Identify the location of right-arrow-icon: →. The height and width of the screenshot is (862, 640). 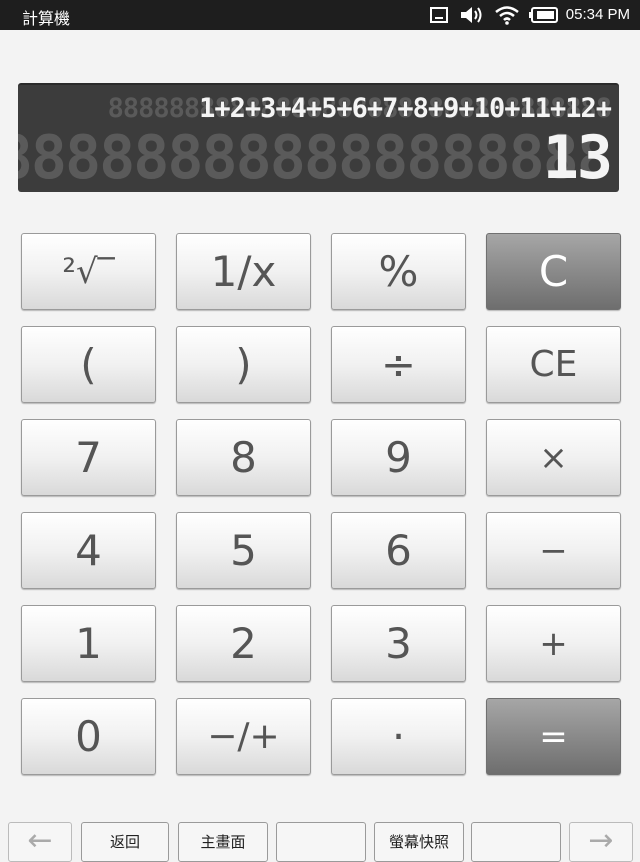
(601, 840).